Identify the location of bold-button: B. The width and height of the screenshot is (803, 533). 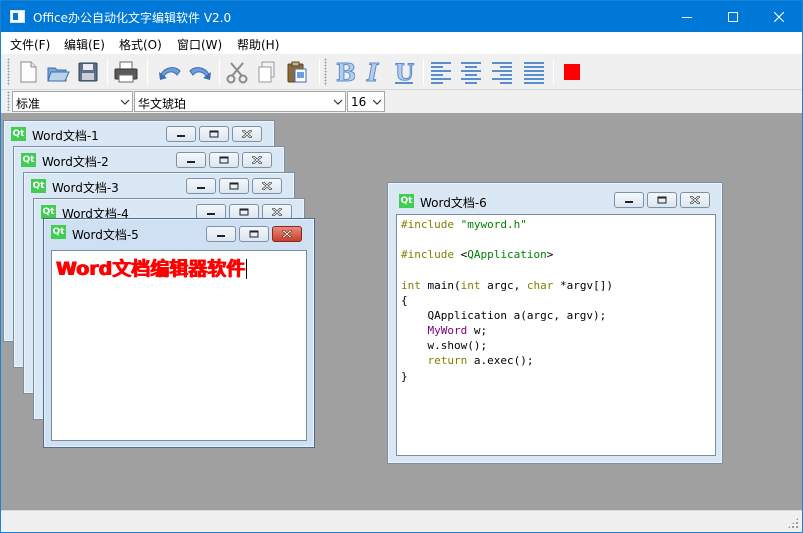
(344, 72).